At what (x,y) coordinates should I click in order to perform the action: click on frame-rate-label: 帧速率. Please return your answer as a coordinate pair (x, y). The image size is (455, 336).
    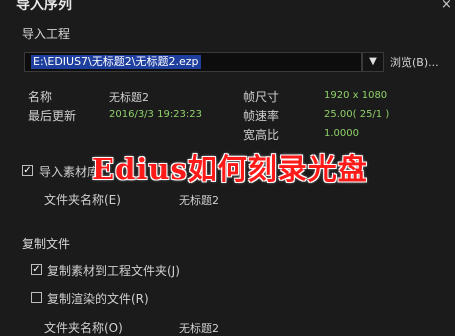
    Looking at the image, I should click on (261, 116).